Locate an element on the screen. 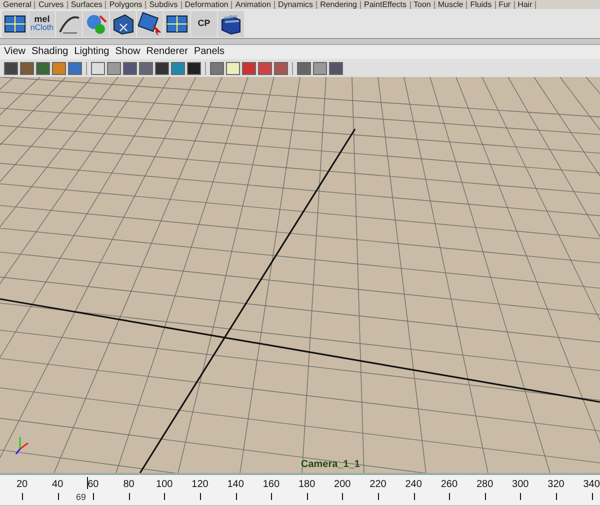  box-icon is located at coordinates (123, 24).